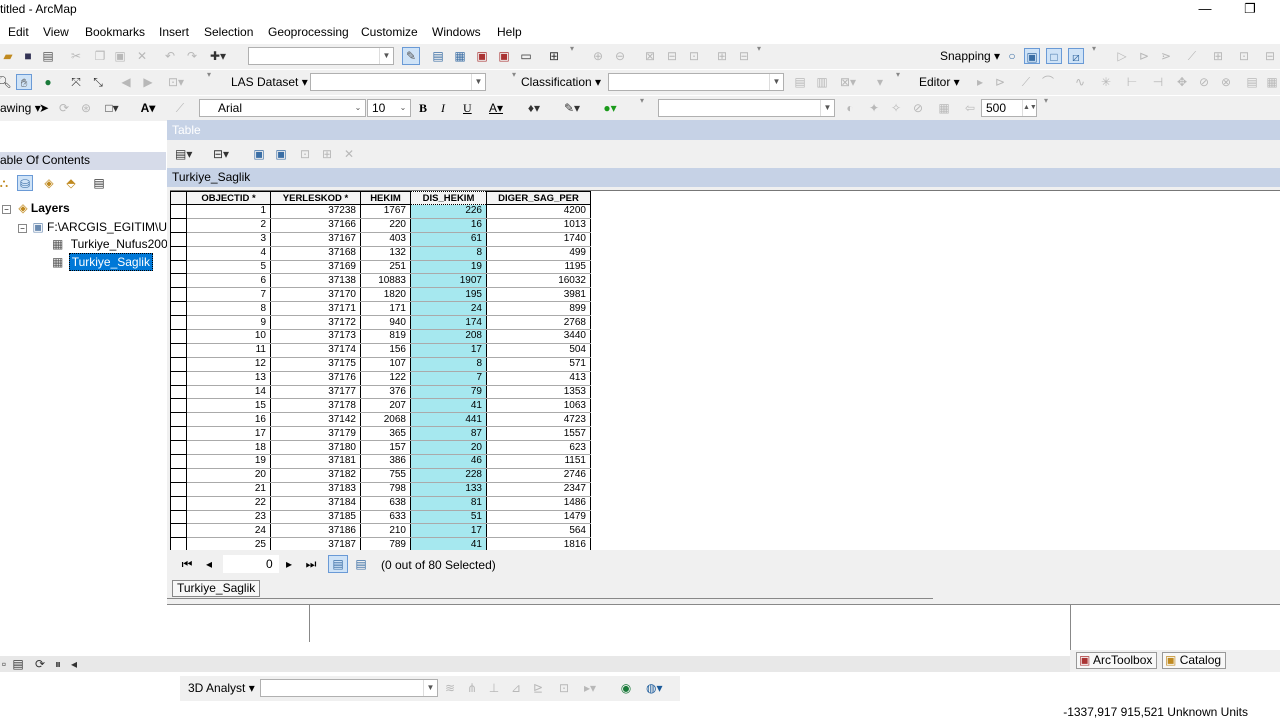  What do you see at coordinates (1205, 10) in the screenshot?
I see `minimize-button: —` at bounding box center [1205, 10].